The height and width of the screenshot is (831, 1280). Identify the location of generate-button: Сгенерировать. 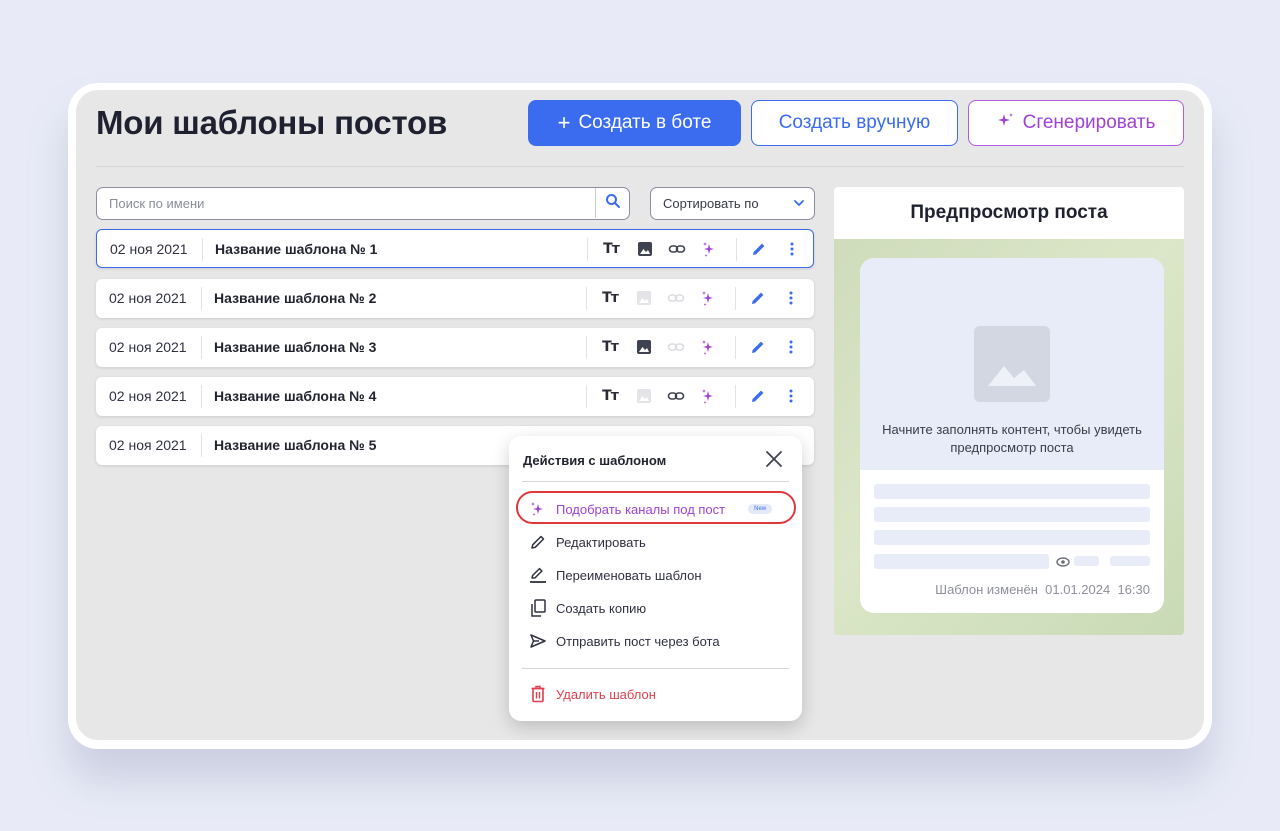
(1076, 123).